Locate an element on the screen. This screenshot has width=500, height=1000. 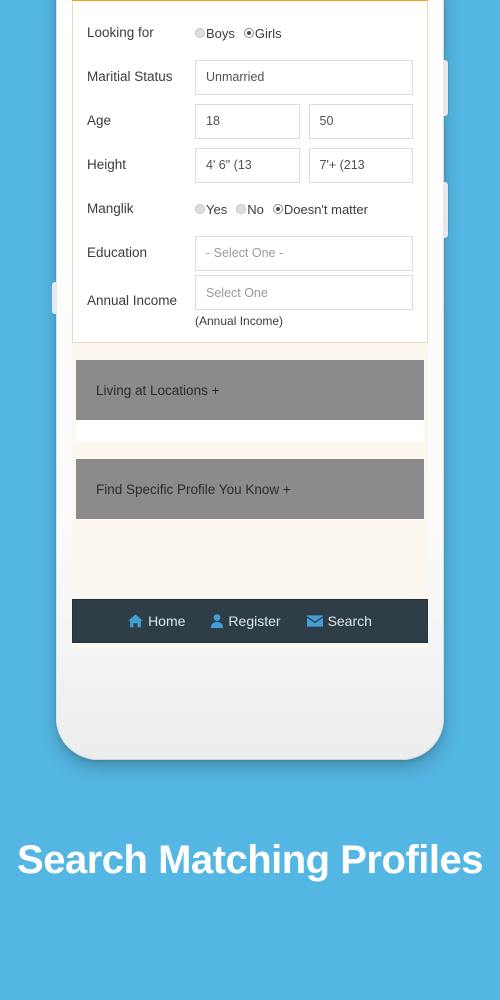
radio-option-boys: Boys is located at coordinates (218, 33).